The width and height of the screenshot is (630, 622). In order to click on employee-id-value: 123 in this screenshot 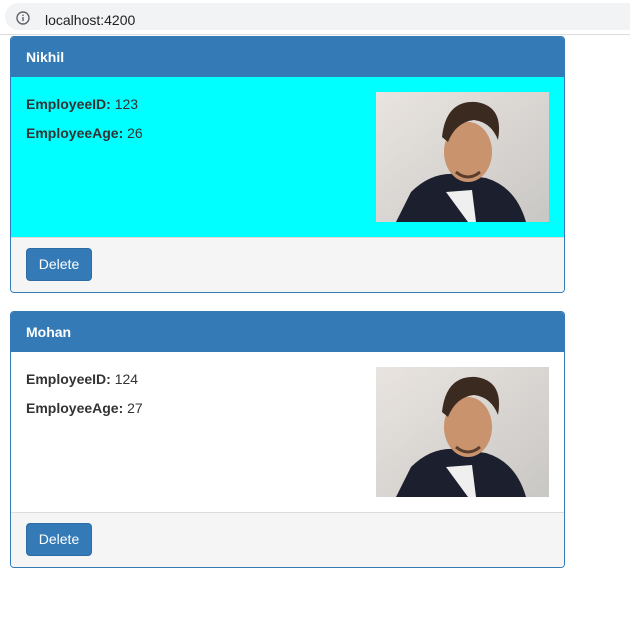, I will do `click(126, 104)`.